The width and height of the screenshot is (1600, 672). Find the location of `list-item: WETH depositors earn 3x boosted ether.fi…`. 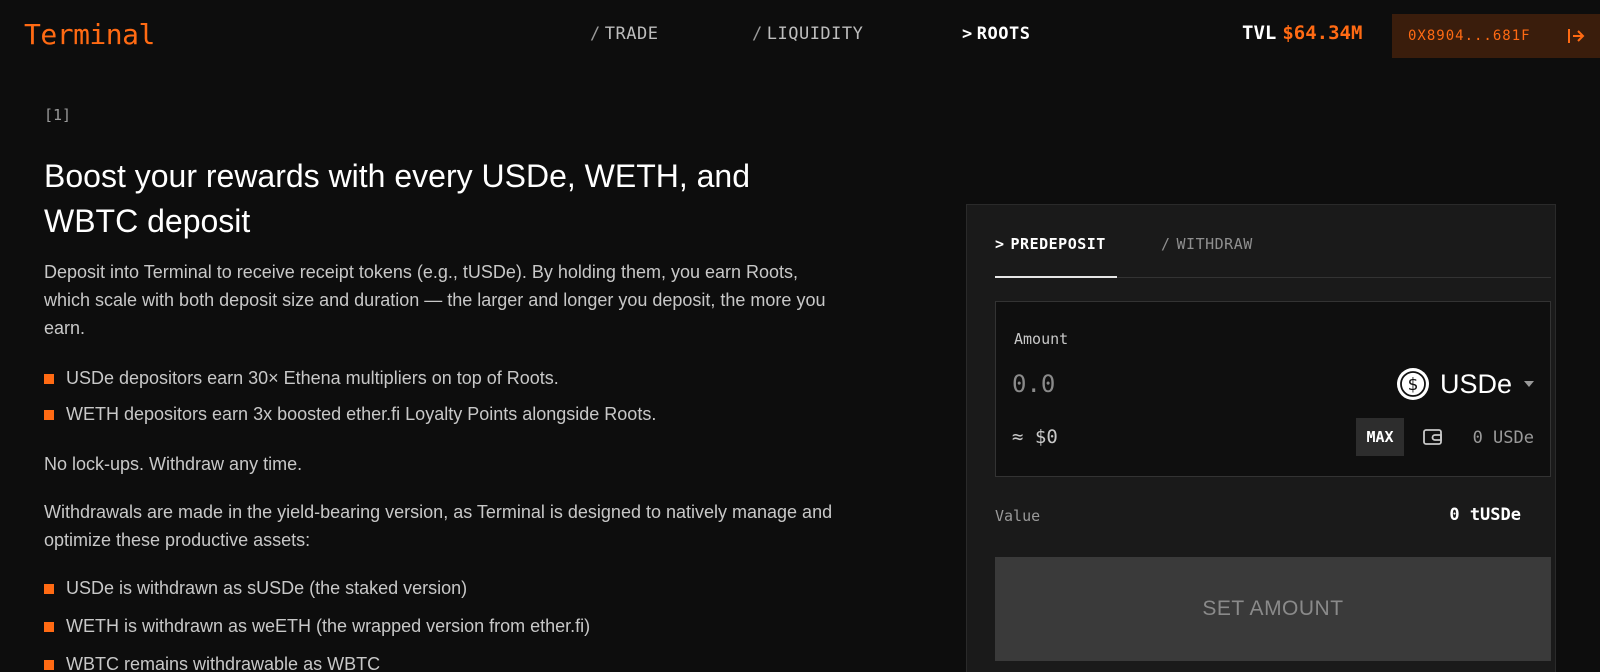

list-item: WETH depositors earn 3x boosted ether.fi… is located at coordinates (350, 414).